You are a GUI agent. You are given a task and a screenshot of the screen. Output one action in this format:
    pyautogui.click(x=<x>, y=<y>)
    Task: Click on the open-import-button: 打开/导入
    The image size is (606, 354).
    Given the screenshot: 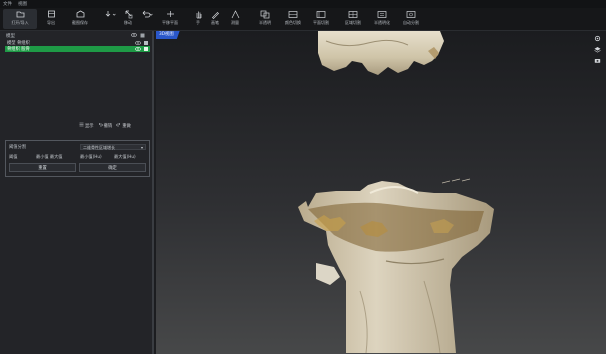 What is the action you would take?
    pyautogui.click(x=20, y=19)
    